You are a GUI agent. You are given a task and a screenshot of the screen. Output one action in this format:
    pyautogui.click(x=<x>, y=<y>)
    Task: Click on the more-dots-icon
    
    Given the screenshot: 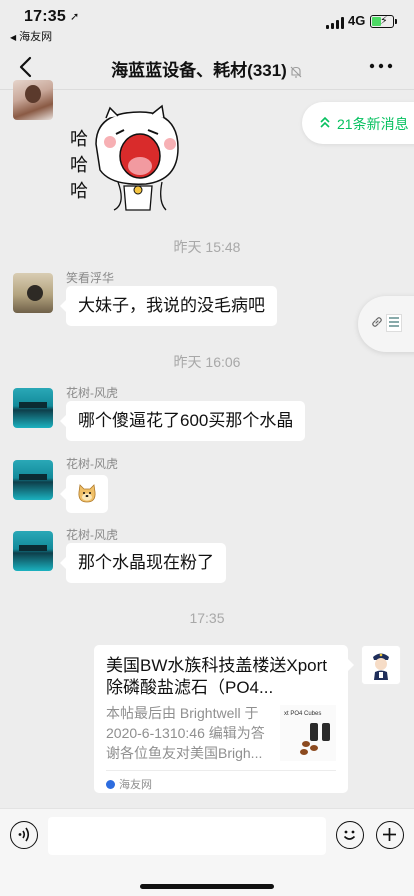 What is the action you would take?
    pyautogui.click(x=381, y=66)
    